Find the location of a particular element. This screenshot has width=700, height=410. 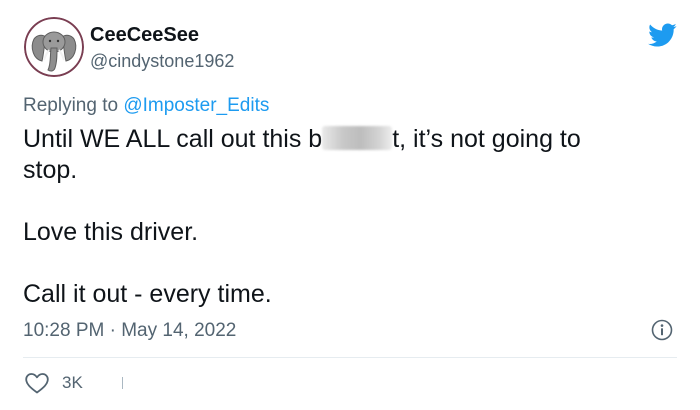

twitter-bird-icon is located at coordinates (662, 35).